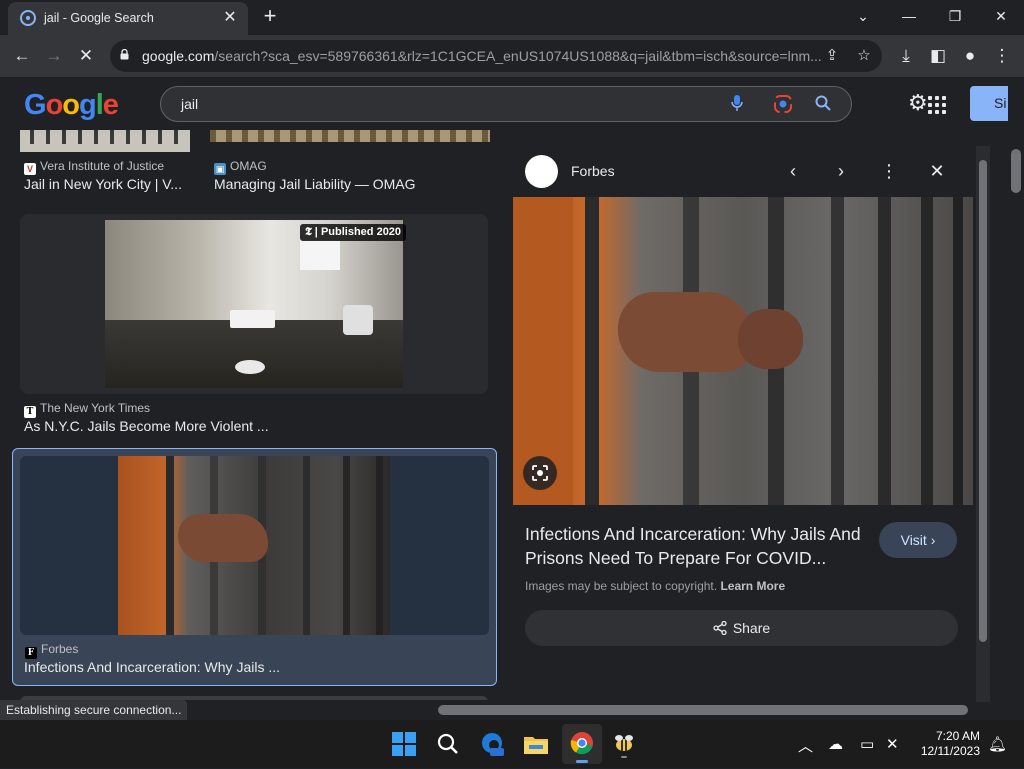 The width and height of the screenshot is (1024, 769). Describe the element at coordinates (937, 105) in the screenshot. I see `apps-grid-icon` at that location.